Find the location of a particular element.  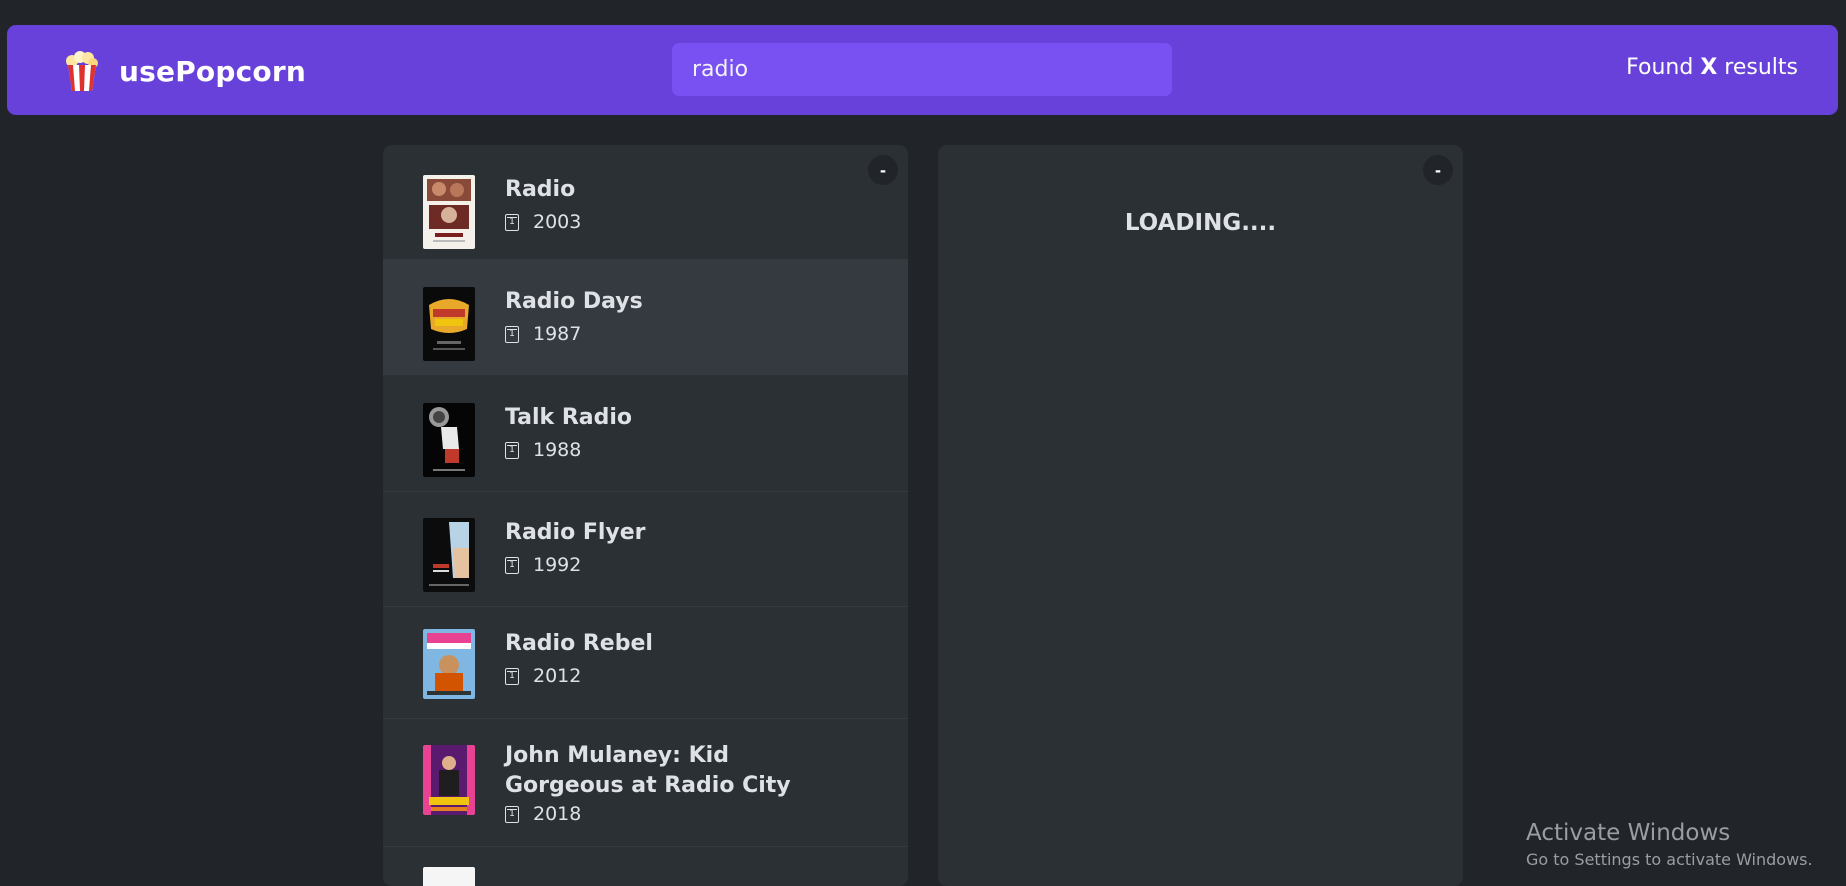

movie-title: Radio Flyer is located at coordinates (575, 532).